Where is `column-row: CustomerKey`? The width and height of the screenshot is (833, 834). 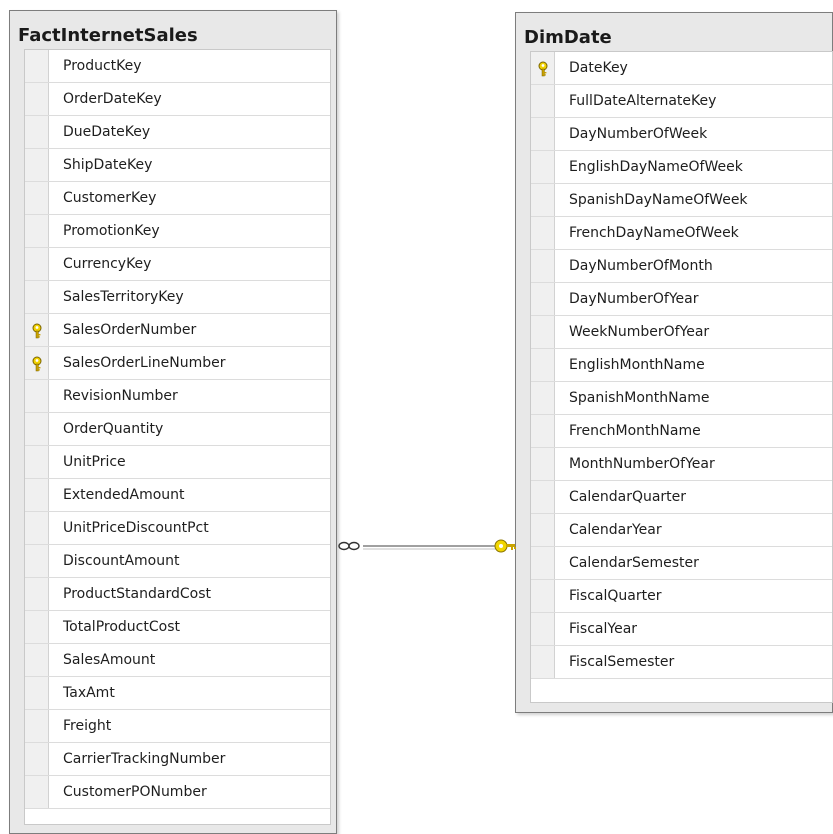 column-row: CustomerKey is located at coordinates (177, 198).